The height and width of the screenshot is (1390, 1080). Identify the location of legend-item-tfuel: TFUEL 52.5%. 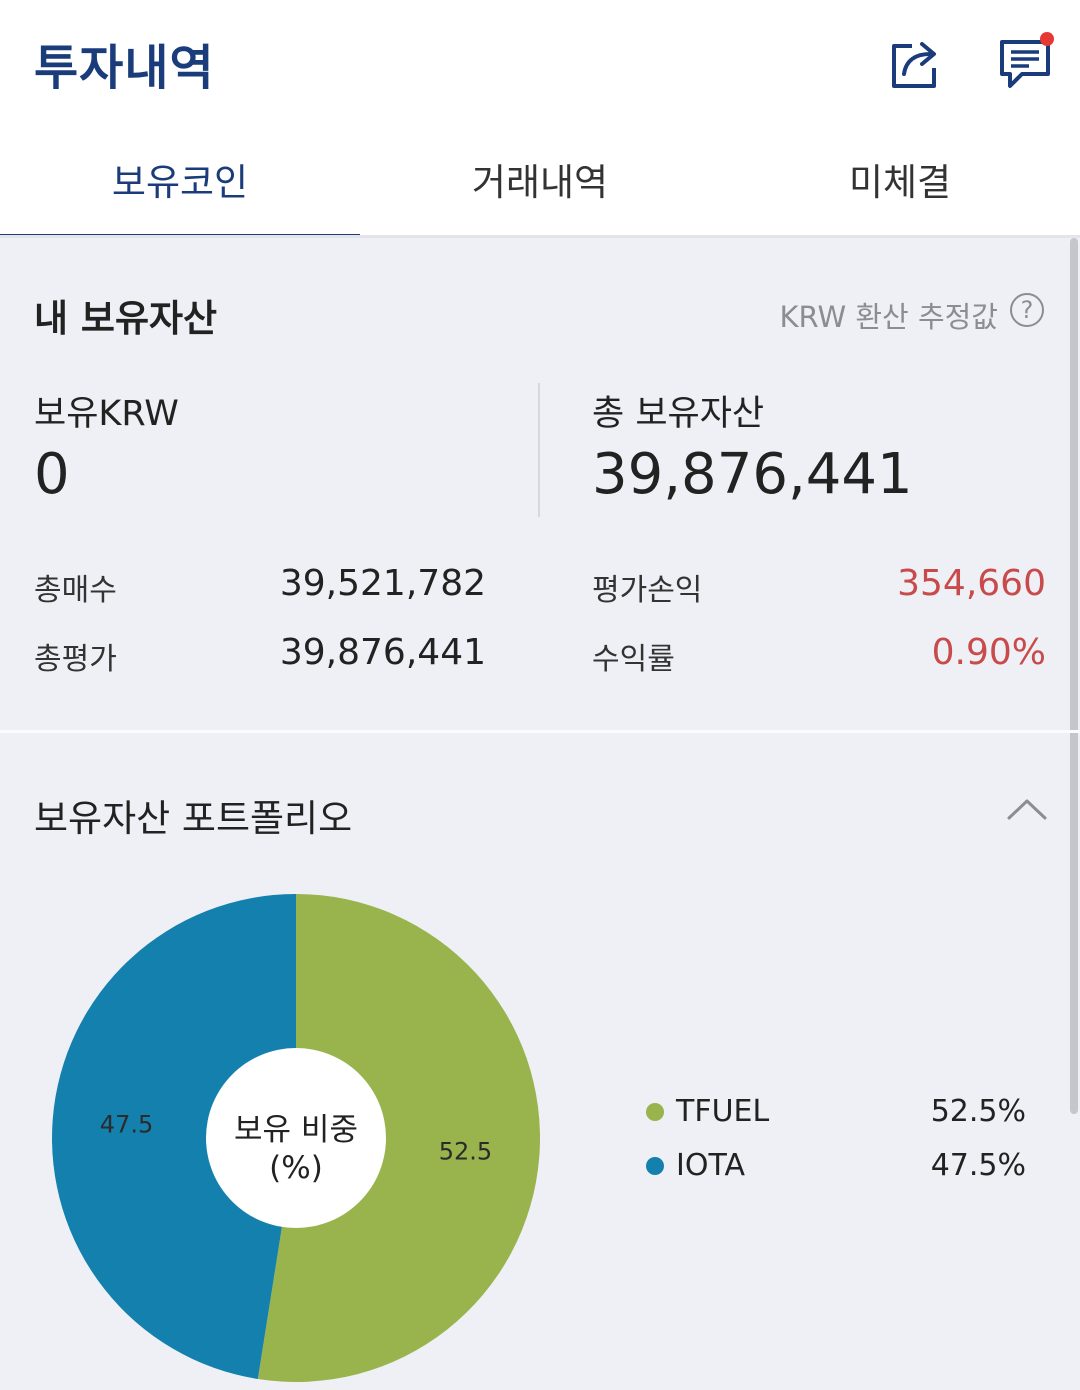
(846, 1112).